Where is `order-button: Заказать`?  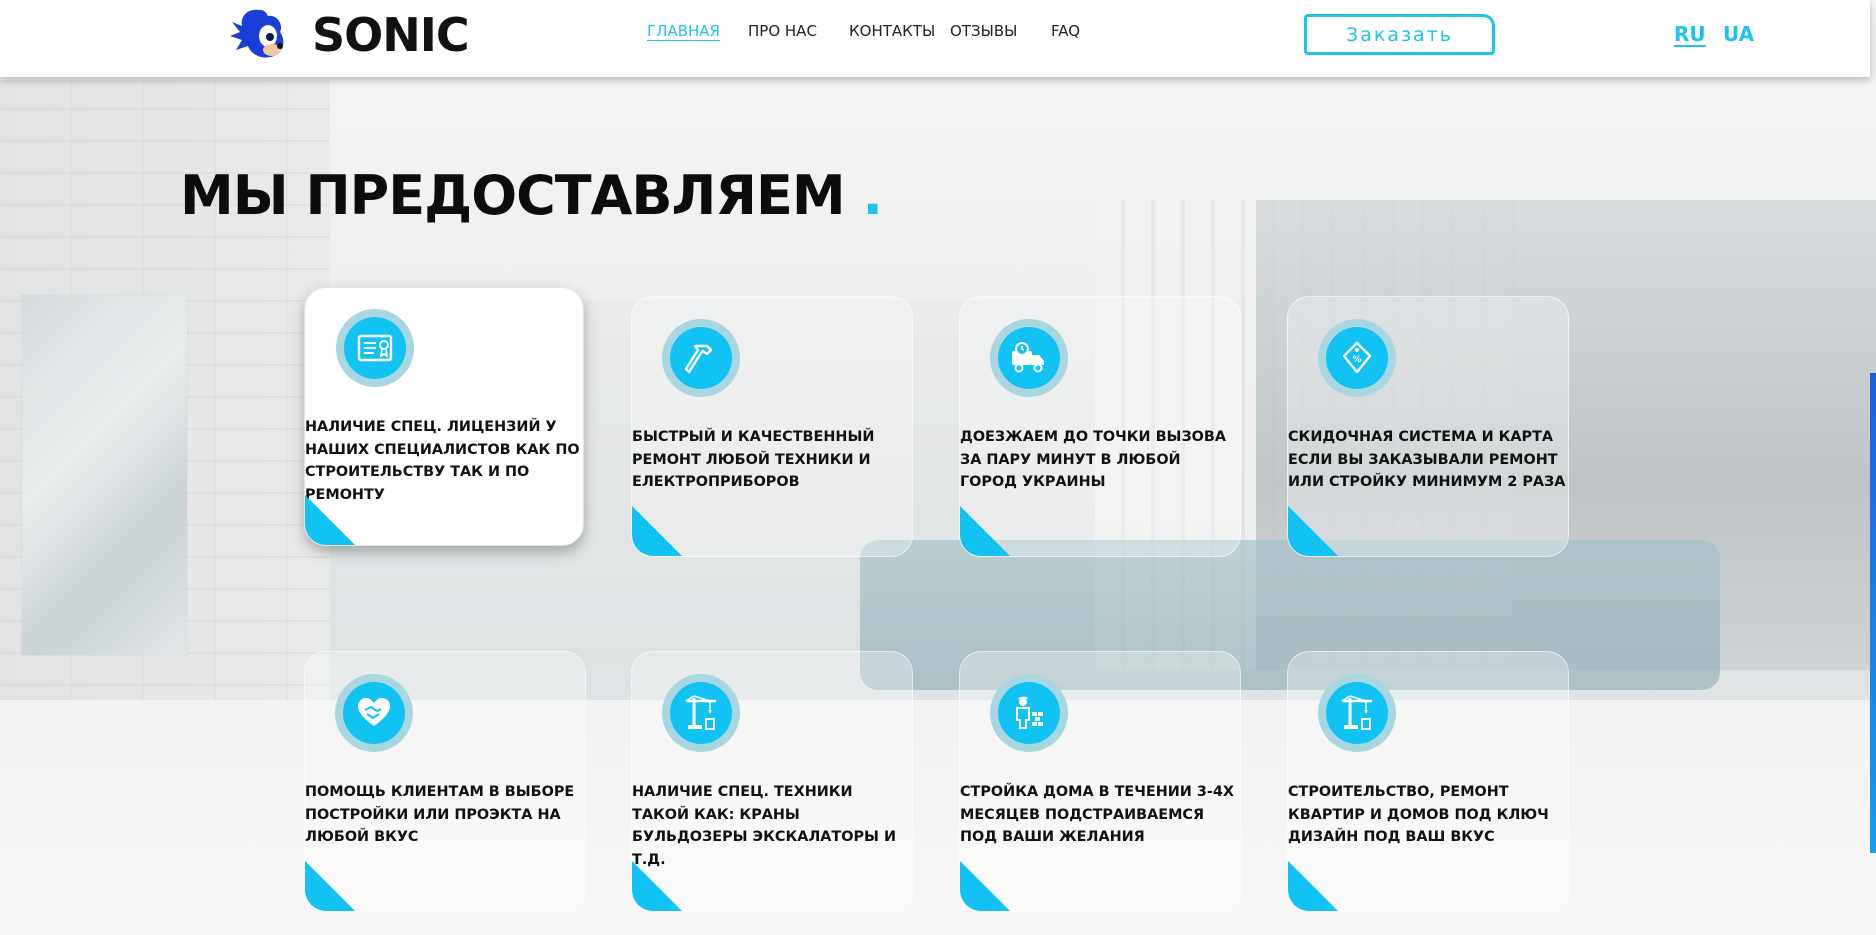 order-button: Заказать is located at coordinates (1399, 34).